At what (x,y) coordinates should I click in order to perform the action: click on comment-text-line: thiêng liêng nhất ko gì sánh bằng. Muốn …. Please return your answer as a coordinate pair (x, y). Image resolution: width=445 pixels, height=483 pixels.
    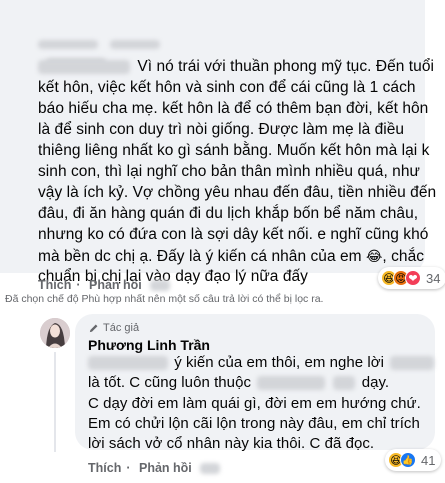
    Looking at the image, I should click on (234, 150).